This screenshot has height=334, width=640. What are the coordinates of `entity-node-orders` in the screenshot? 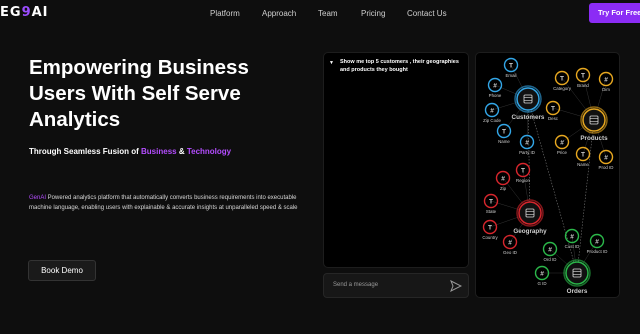 It's located at (577, 273).